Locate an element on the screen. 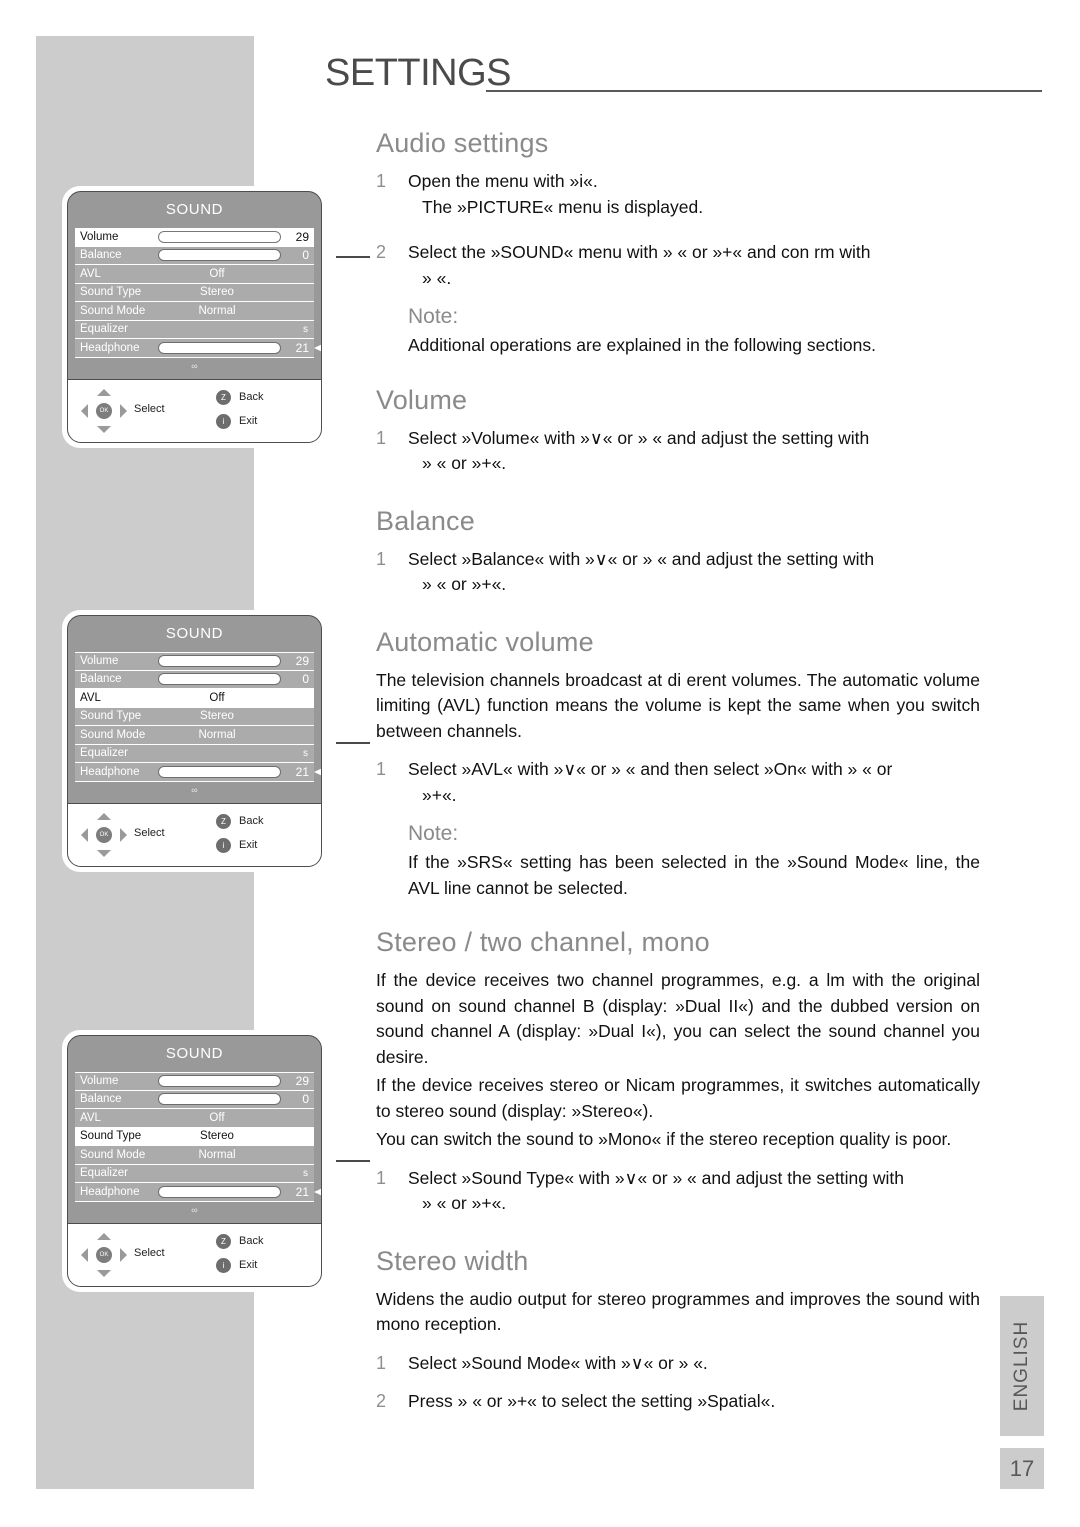 This screenshot has height=1527, width=1080. page-number: 17 is located at coordinates (1022, 1468).